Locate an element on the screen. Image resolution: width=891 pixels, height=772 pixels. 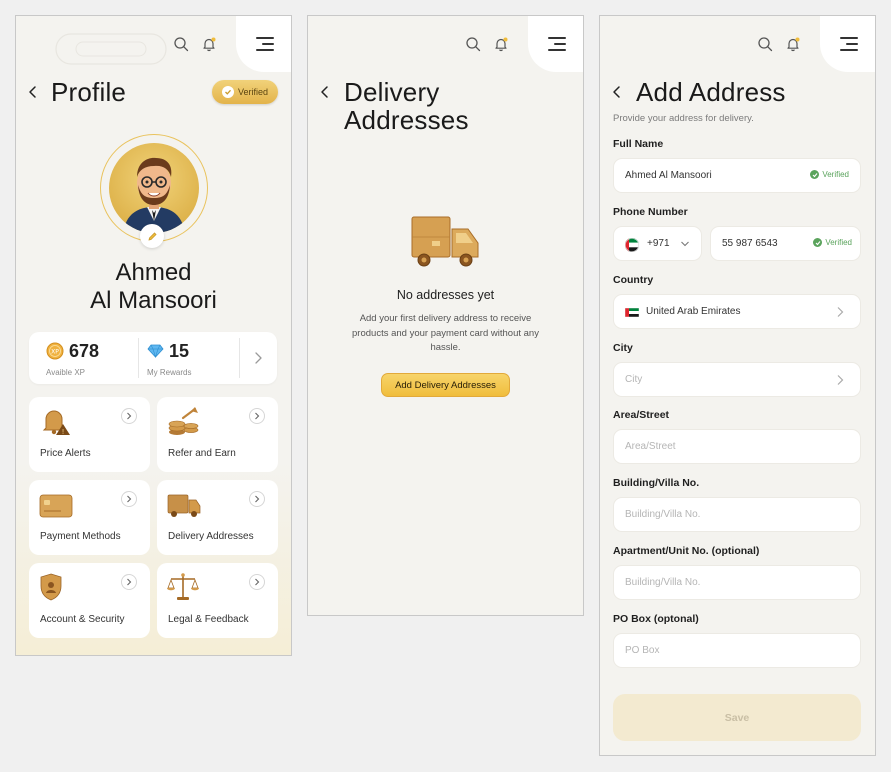
full-name-value: Ahmed Al Mansoori is located at coordinates (668, 175).